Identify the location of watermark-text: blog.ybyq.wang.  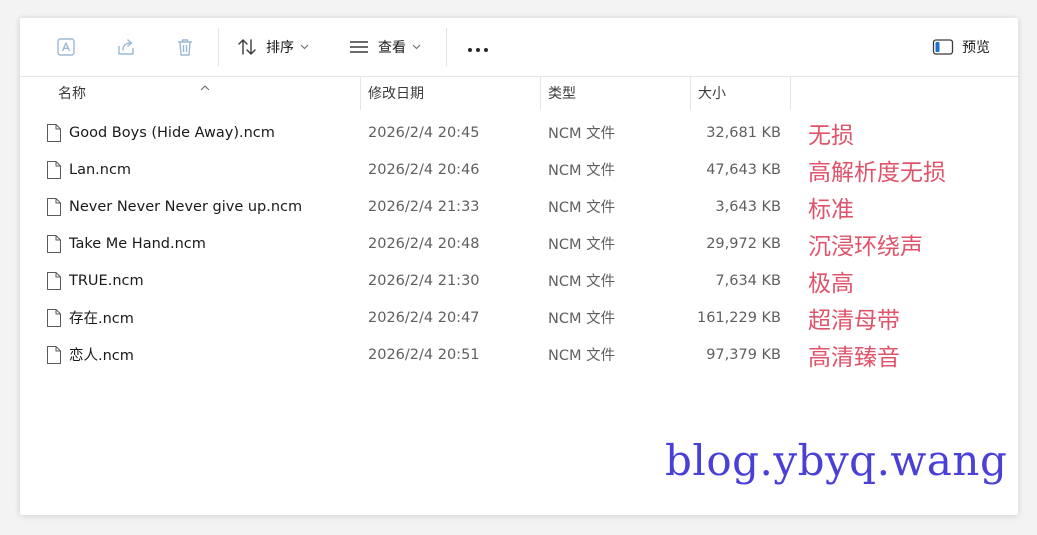
(836, 460).